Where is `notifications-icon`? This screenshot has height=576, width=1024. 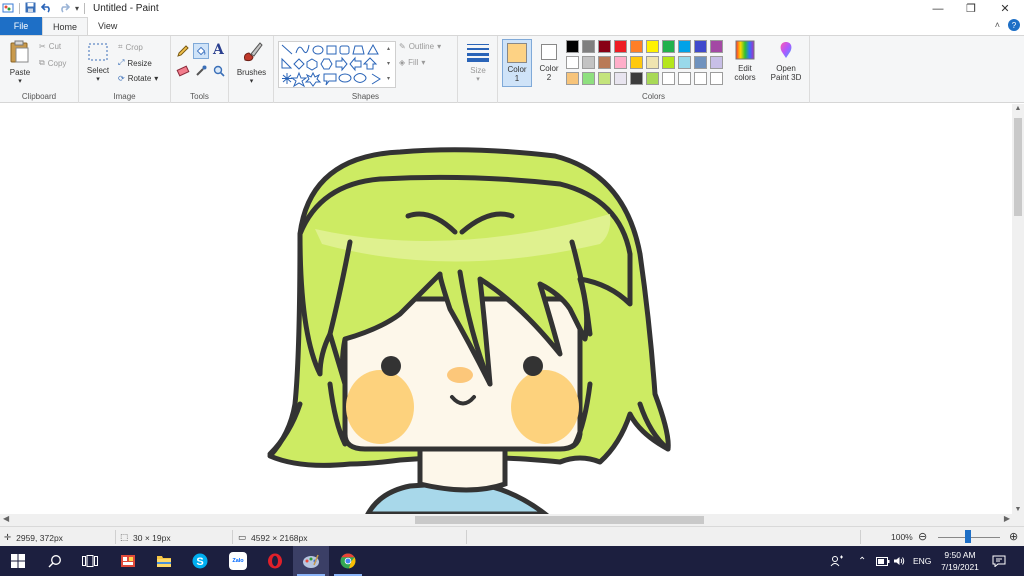 notifications-icon is located at coordinates (999, 561).